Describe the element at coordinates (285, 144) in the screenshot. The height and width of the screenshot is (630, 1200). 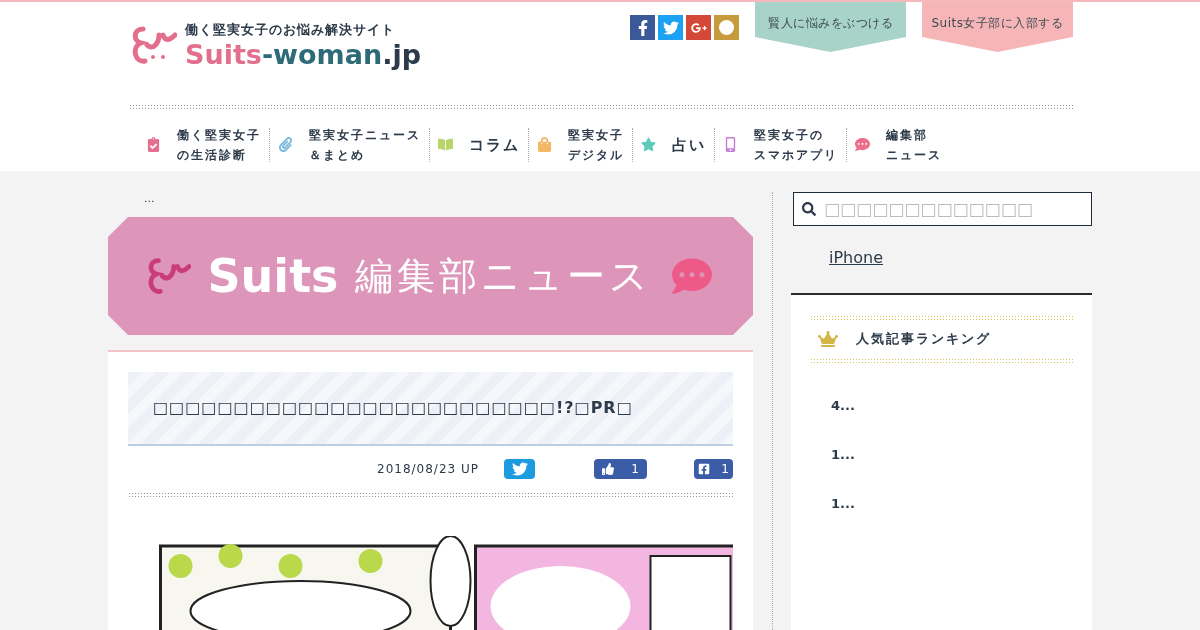
I see `paperclip-icon` at that location.